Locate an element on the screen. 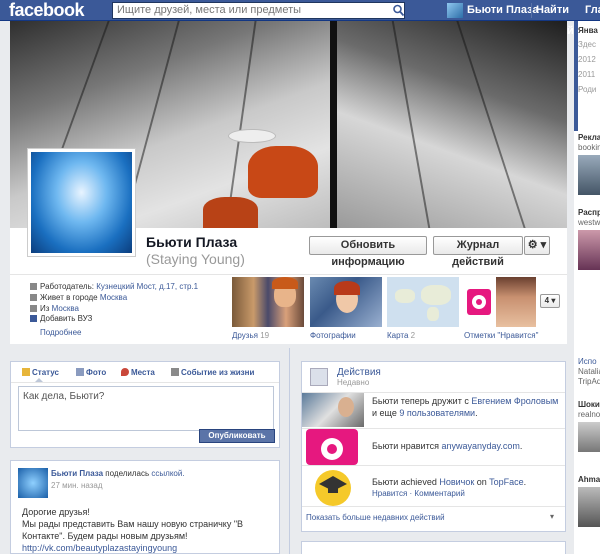 The image size is (600, 554). divider is located at coordinates (531, 10).